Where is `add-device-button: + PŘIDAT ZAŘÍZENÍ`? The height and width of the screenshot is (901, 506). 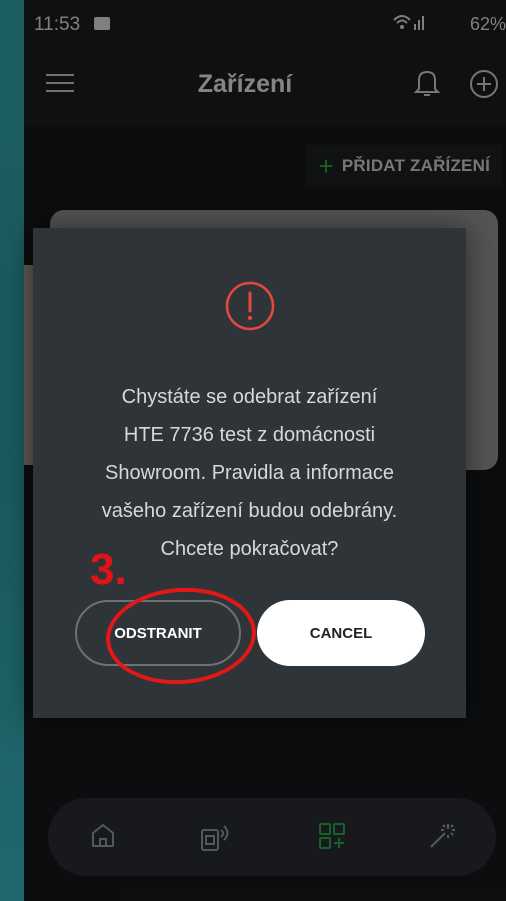
add-device-button: + PŘIDAT ZAŘÍZENÍ is located at coordinates (404, 166).